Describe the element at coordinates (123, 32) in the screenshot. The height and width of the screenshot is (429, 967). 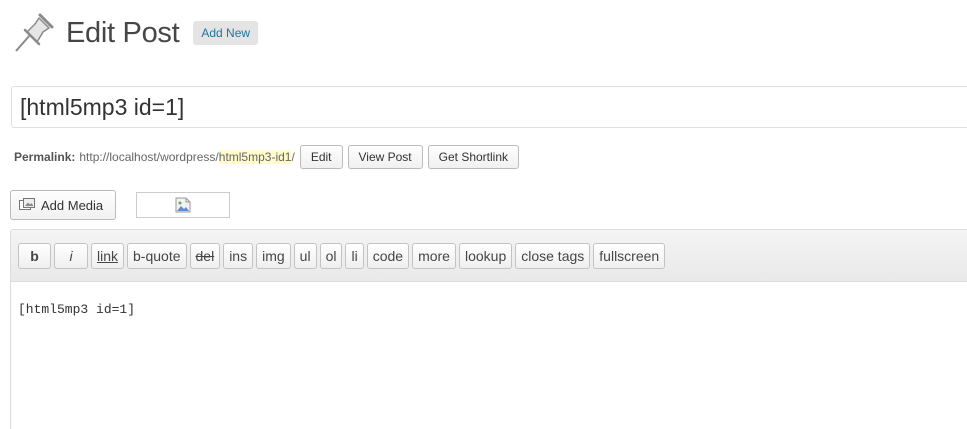
I see `page-title: Edit Post` at that location.